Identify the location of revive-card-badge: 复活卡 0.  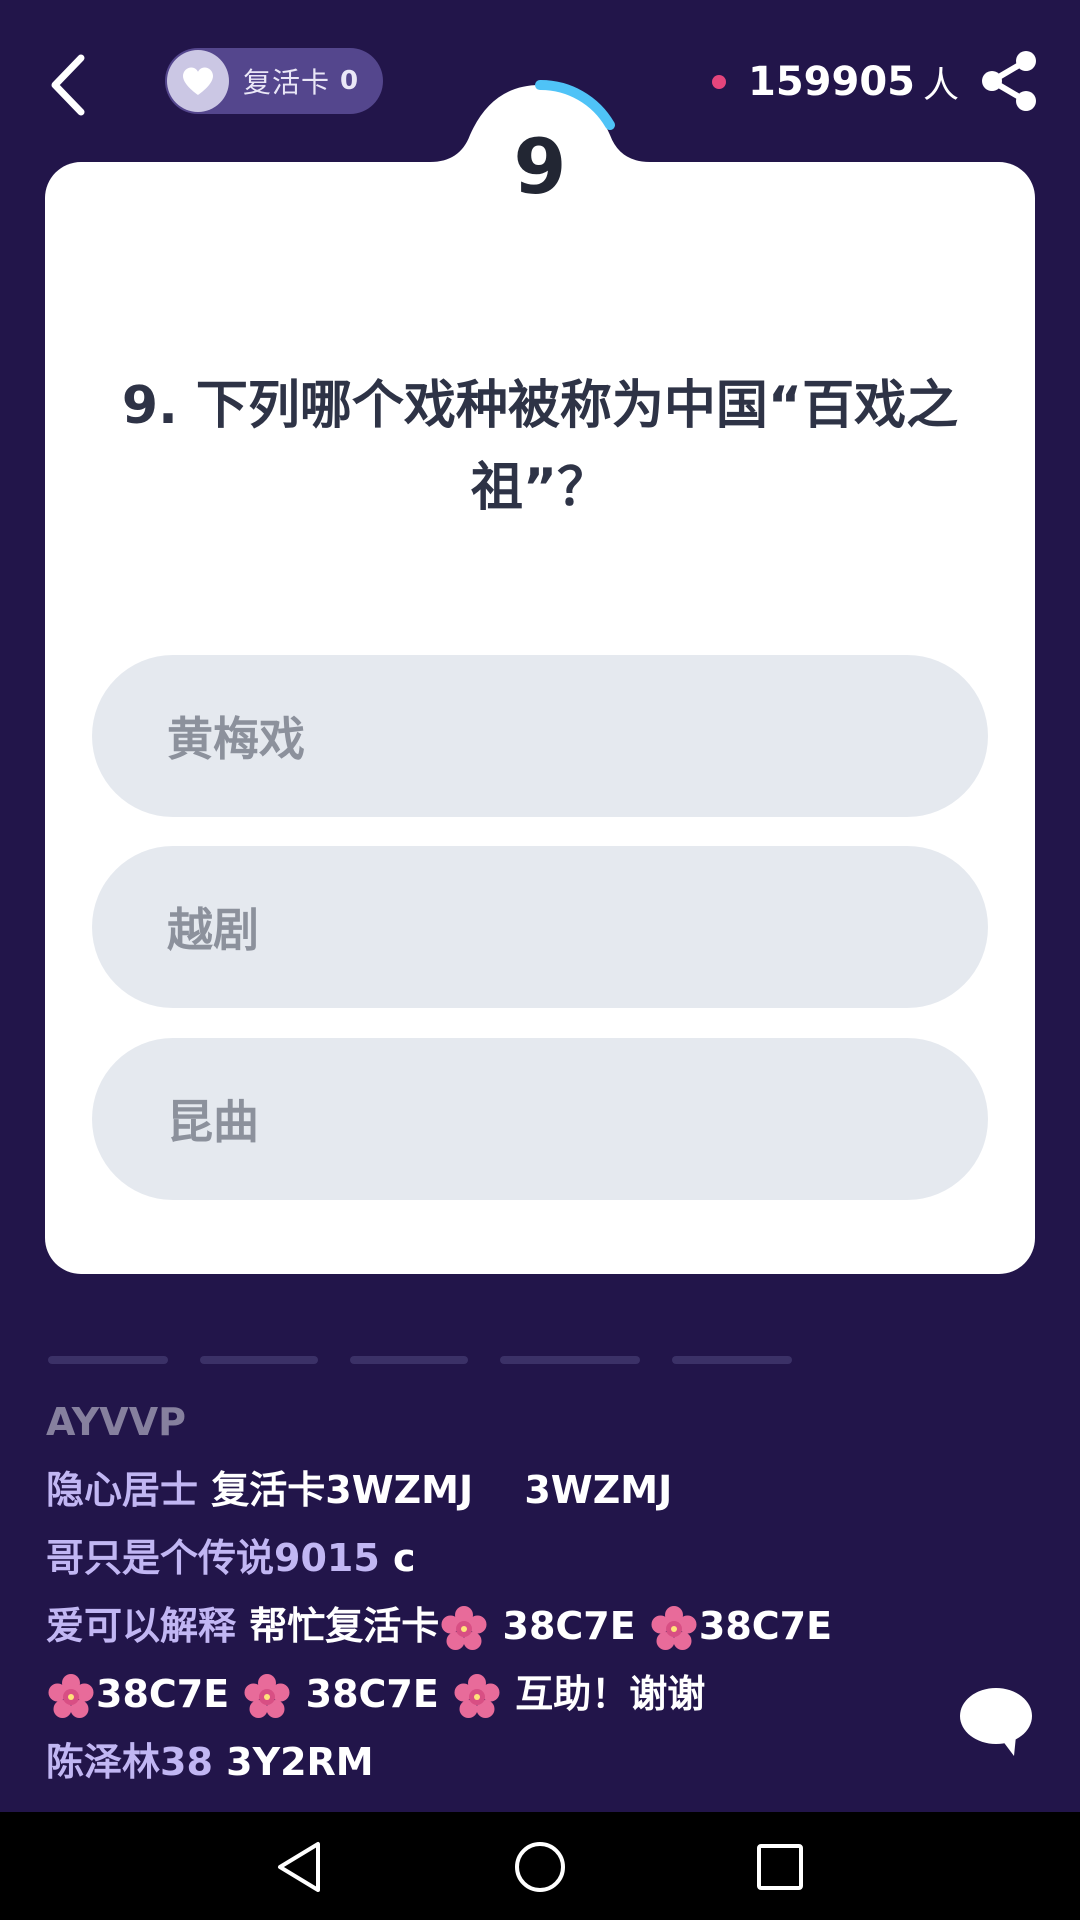
(274, 81).